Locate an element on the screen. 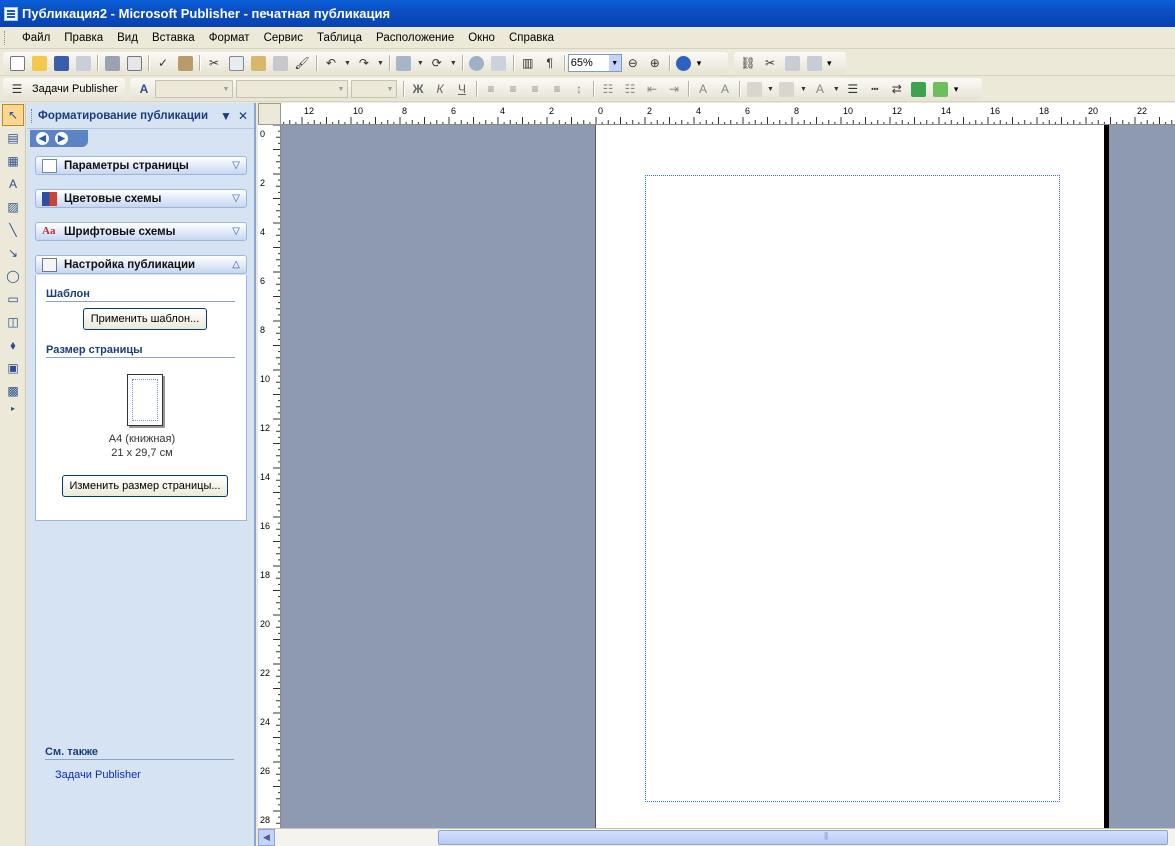  text-box-icon: ▤ is located at coordinates (13, 138).